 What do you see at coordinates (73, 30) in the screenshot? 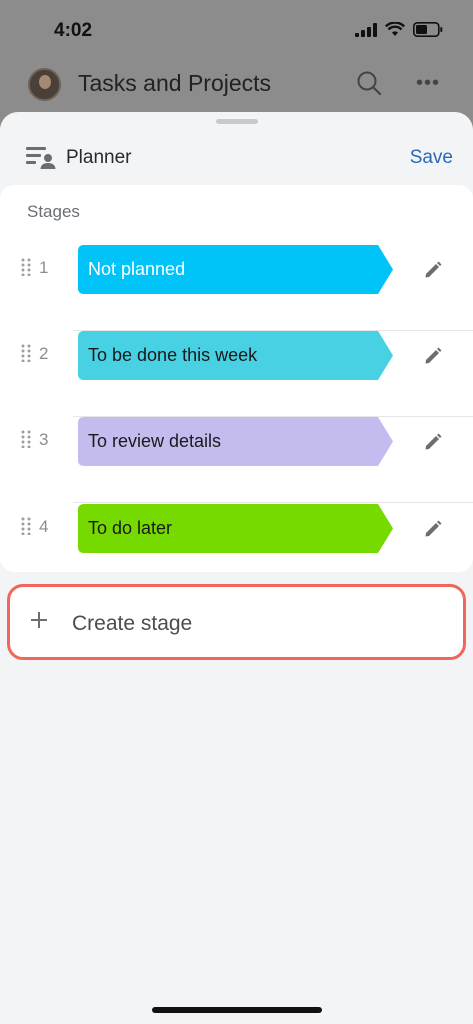
I see `status-time: 4:02` at bounding box center [73, 30].